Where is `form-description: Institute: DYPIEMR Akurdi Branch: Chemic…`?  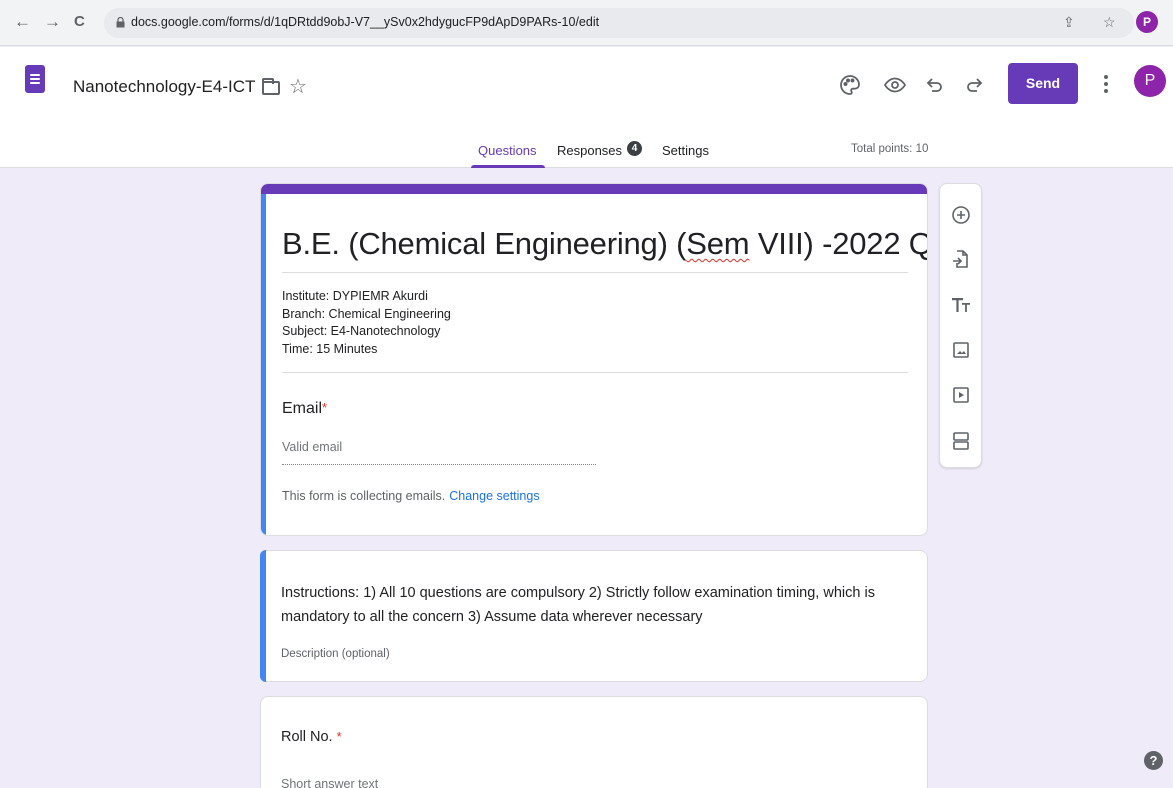
form-description: Institute: DYPIEMR Akurdi Branch: Chemic… is located at coordinates (366, 323).